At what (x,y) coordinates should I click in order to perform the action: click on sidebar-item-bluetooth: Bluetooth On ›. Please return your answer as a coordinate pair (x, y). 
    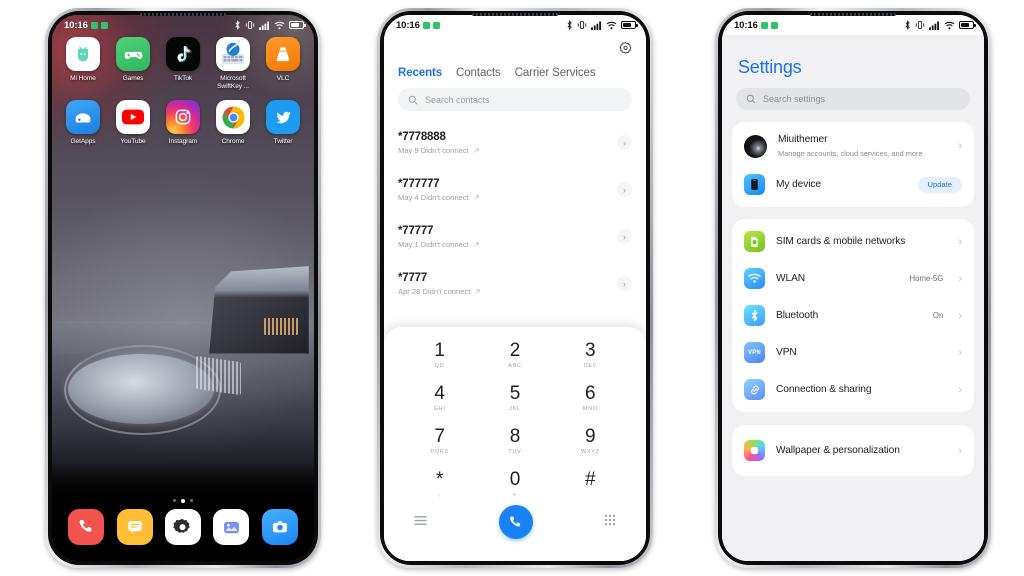
    Looking at the image, I should click on (853, 315).